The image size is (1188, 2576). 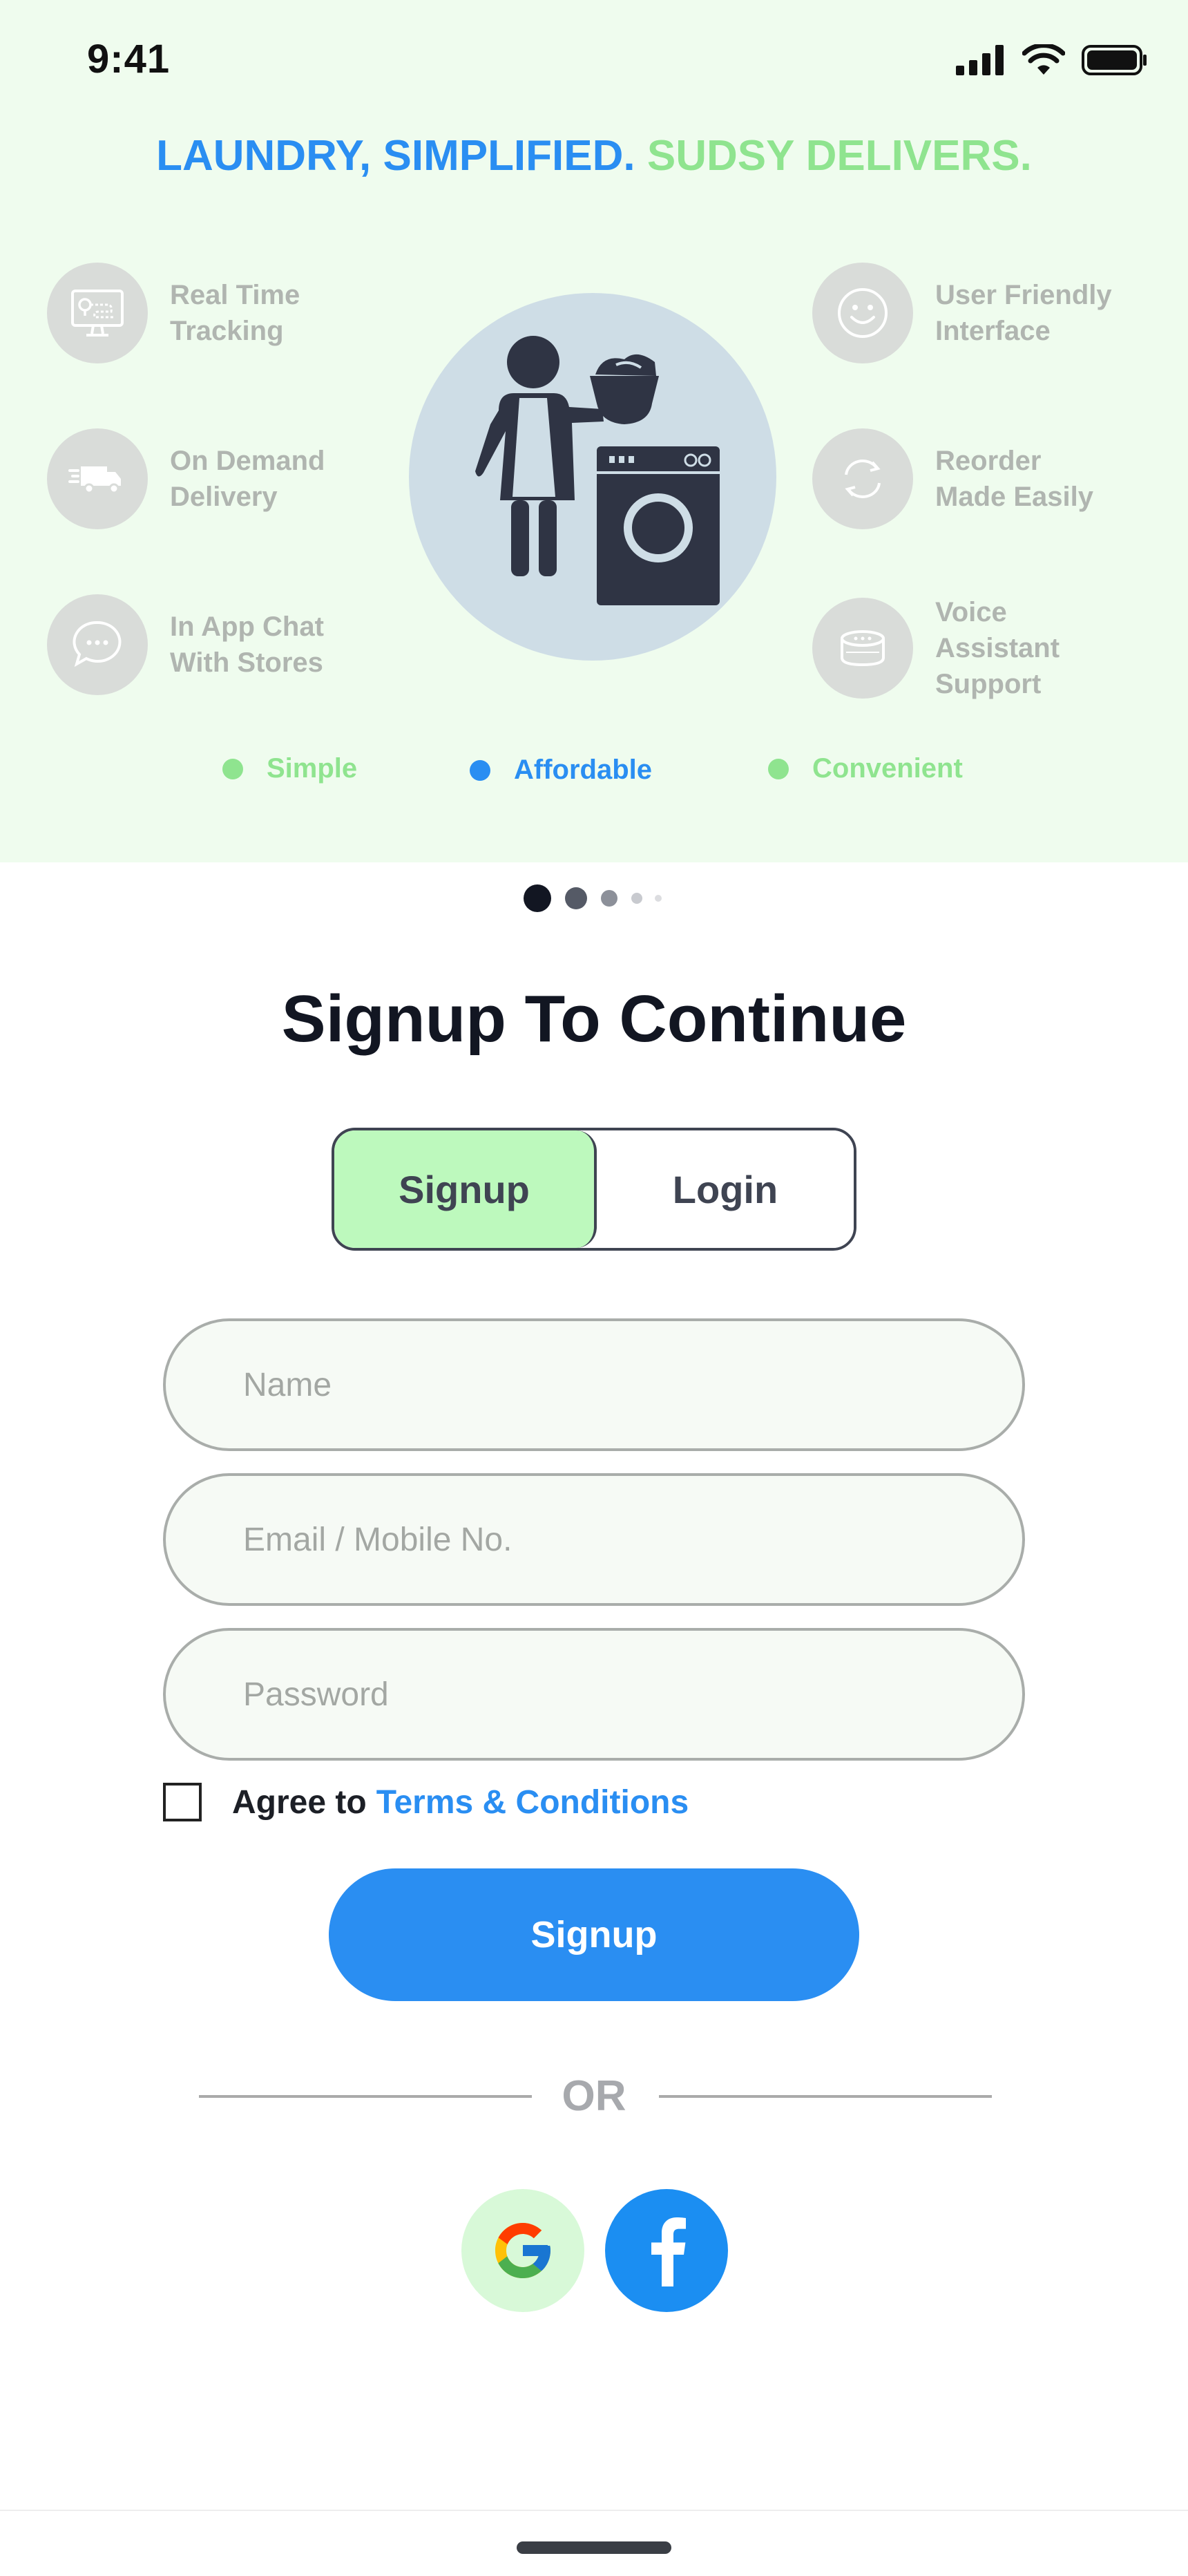 What do you see at coordinates (465, 1189) in the screenshot?
I see `tab-signup: Signup` at bounding box center [465, 1189].